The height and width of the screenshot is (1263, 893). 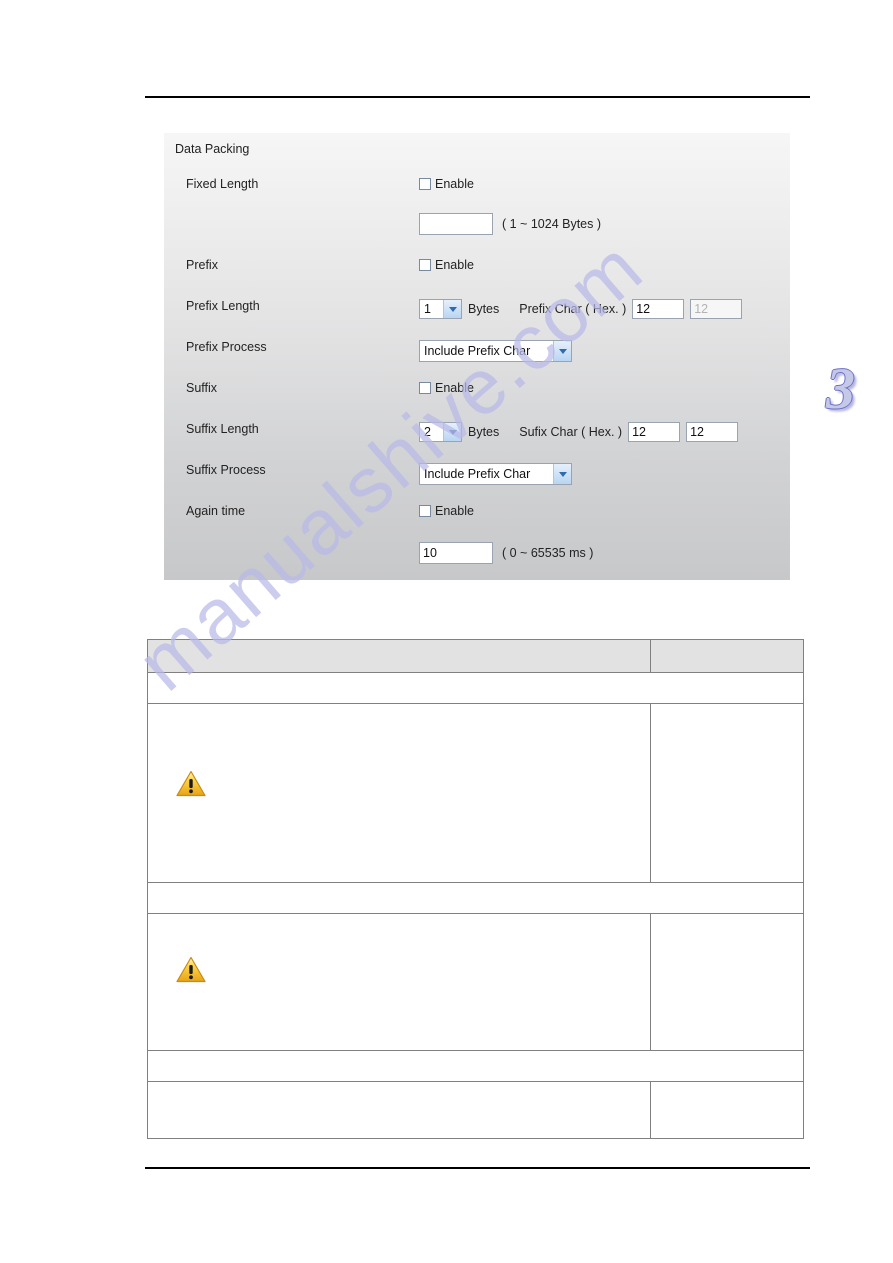 I want to click on control-prefix-process: Include Prefix Char, so click(x=495, y=351).